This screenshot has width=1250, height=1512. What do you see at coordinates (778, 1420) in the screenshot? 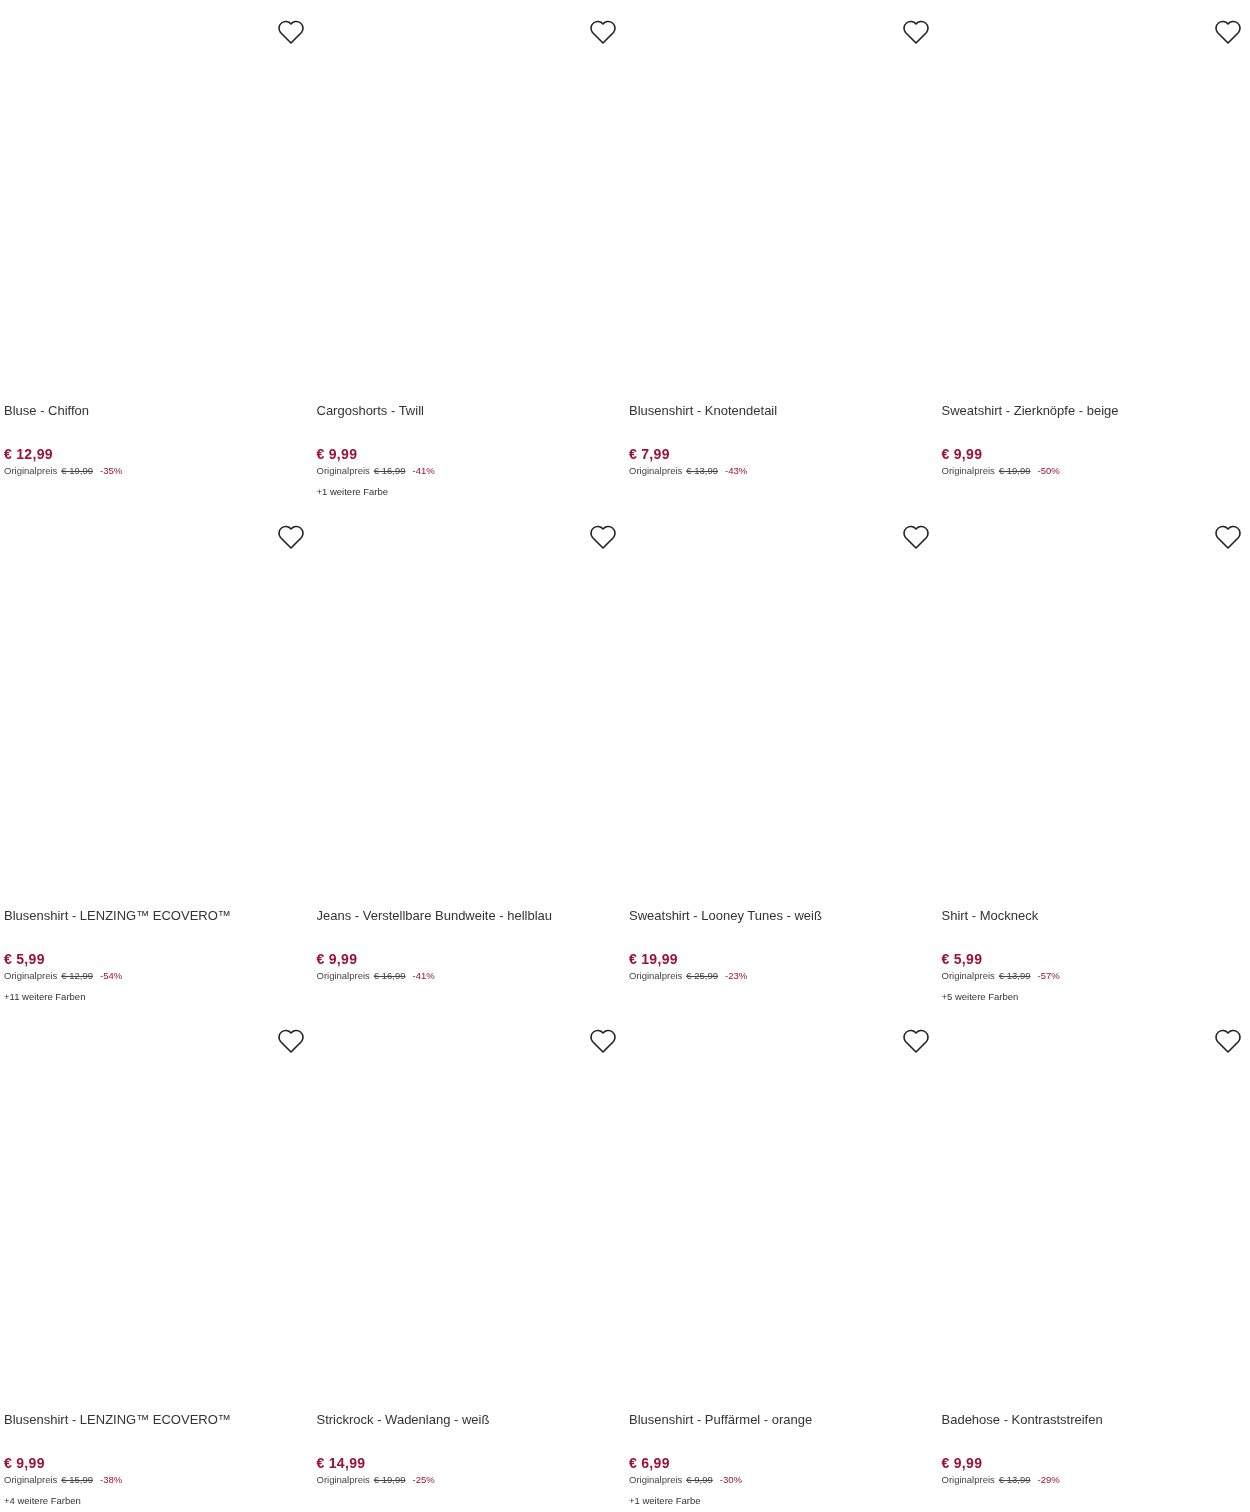
I see `product-title: Blusenshirt - Puffärmel - orange` at bounding box center [778, 1420].